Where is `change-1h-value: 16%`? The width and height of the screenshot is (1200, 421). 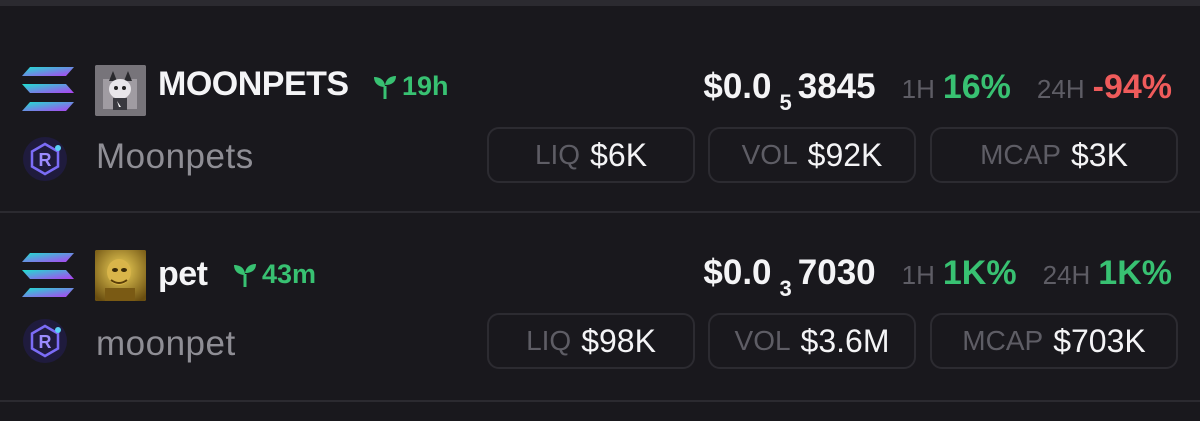
change-1h-value: 16% is located at coordinates (976, 87).